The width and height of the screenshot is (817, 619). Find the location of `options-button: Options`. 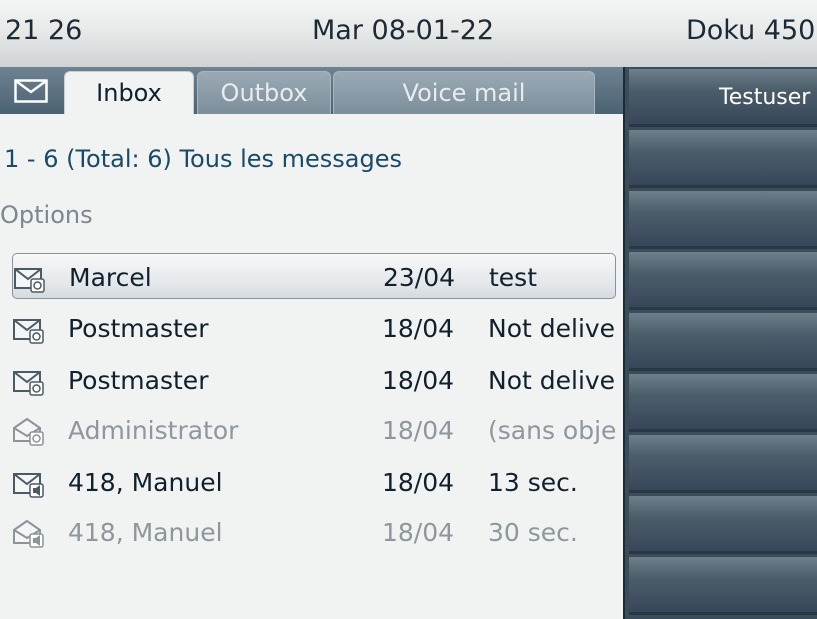

options-button: Options is located at coordinates (46, 215).